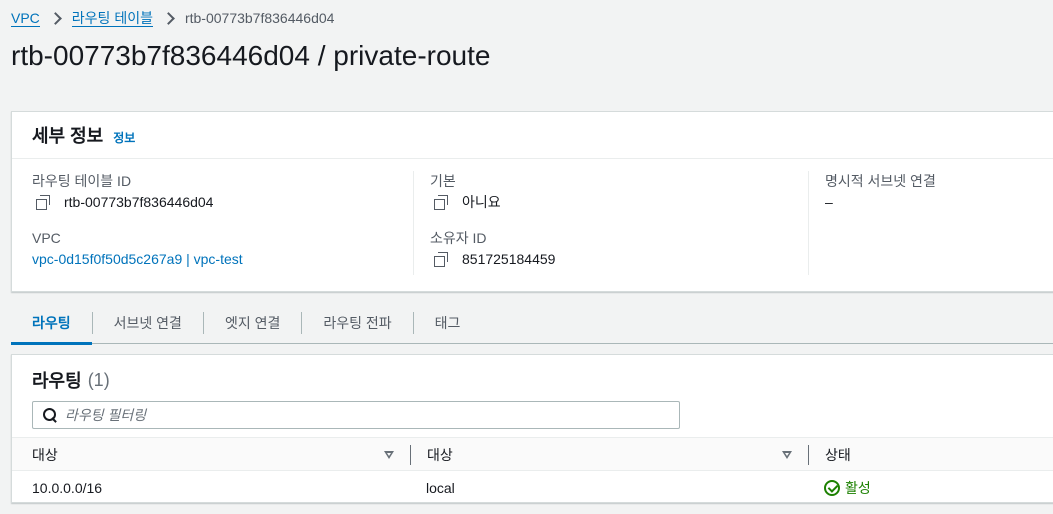 The height and width of the screenshot is (514, 1053). I want to click on breadcrumb-link-route-tables: 라우팅 테이블, so click(112, 18).